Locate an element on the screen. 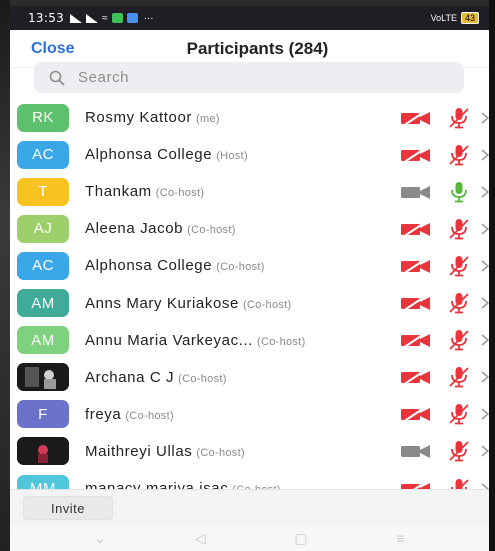 The image size is (495, 551). participant-name-text: Maithreyi Ullas is located at coordinates (139, 451).